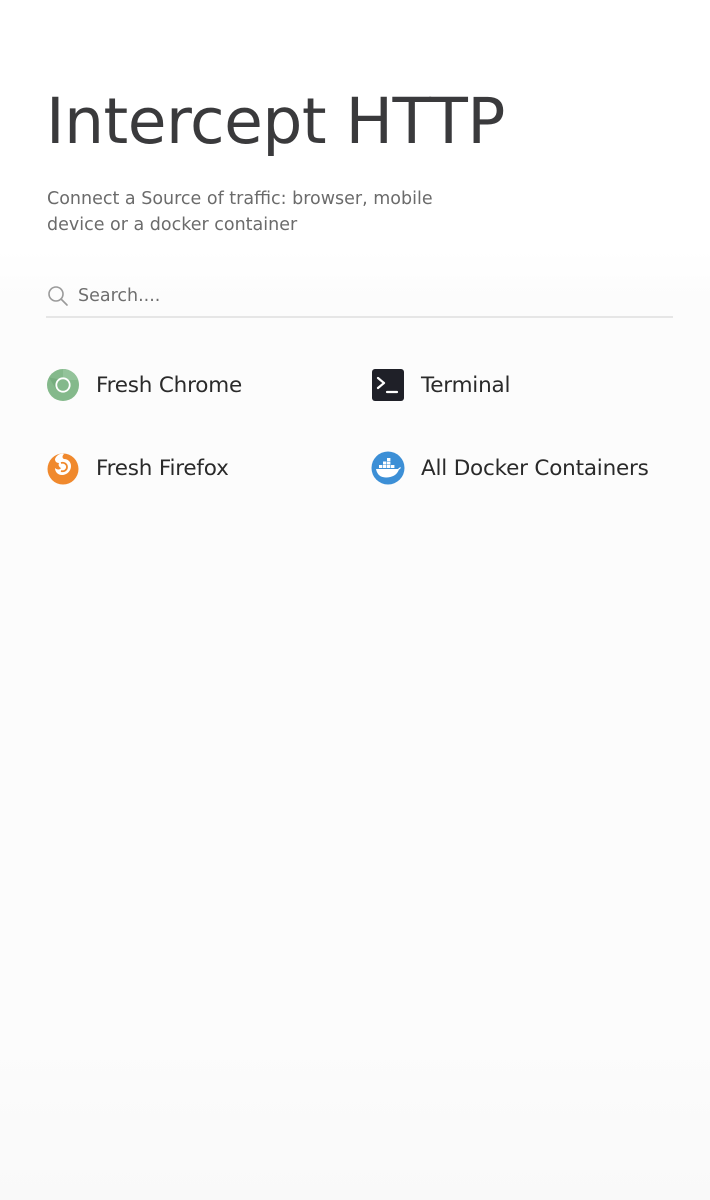 The height and width of the screenshot is (1200, 710). Describe the element at coordinates (388, 385) in the screenshot. I see `terminal-icon` at that location.